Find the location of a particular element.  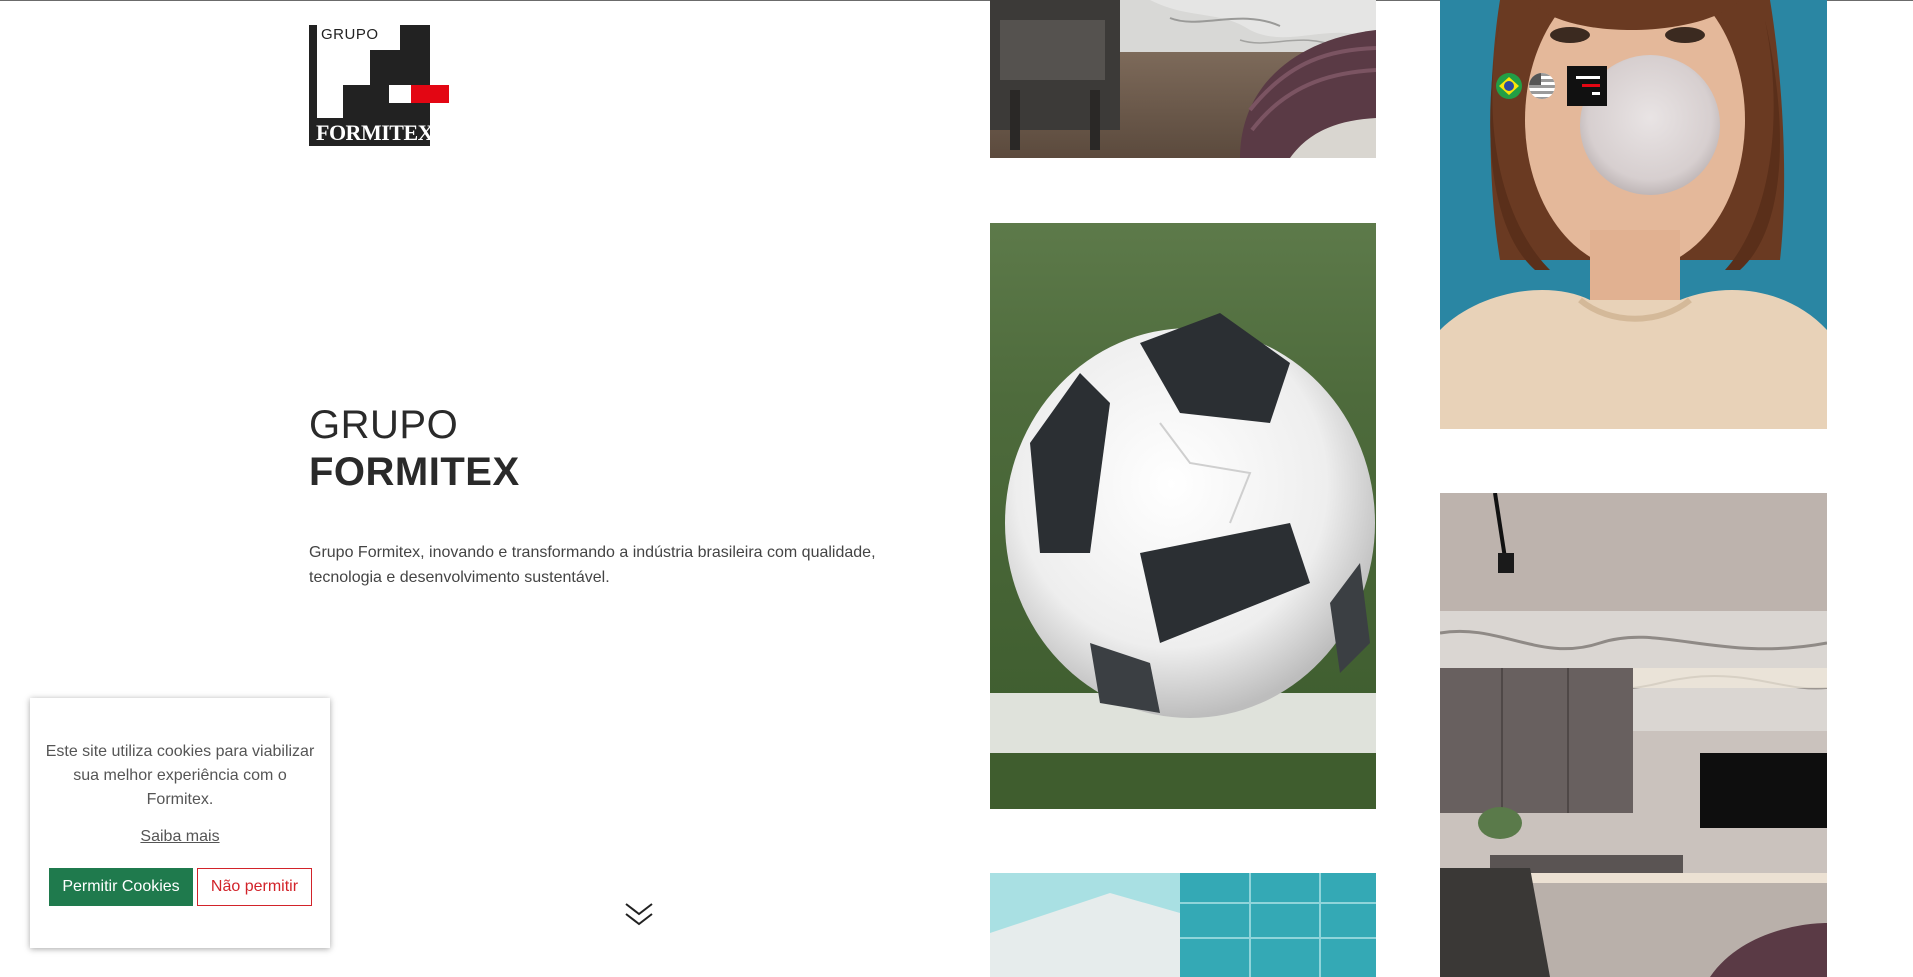

brazil-flag-icon is located at coordinates (1509, 86).